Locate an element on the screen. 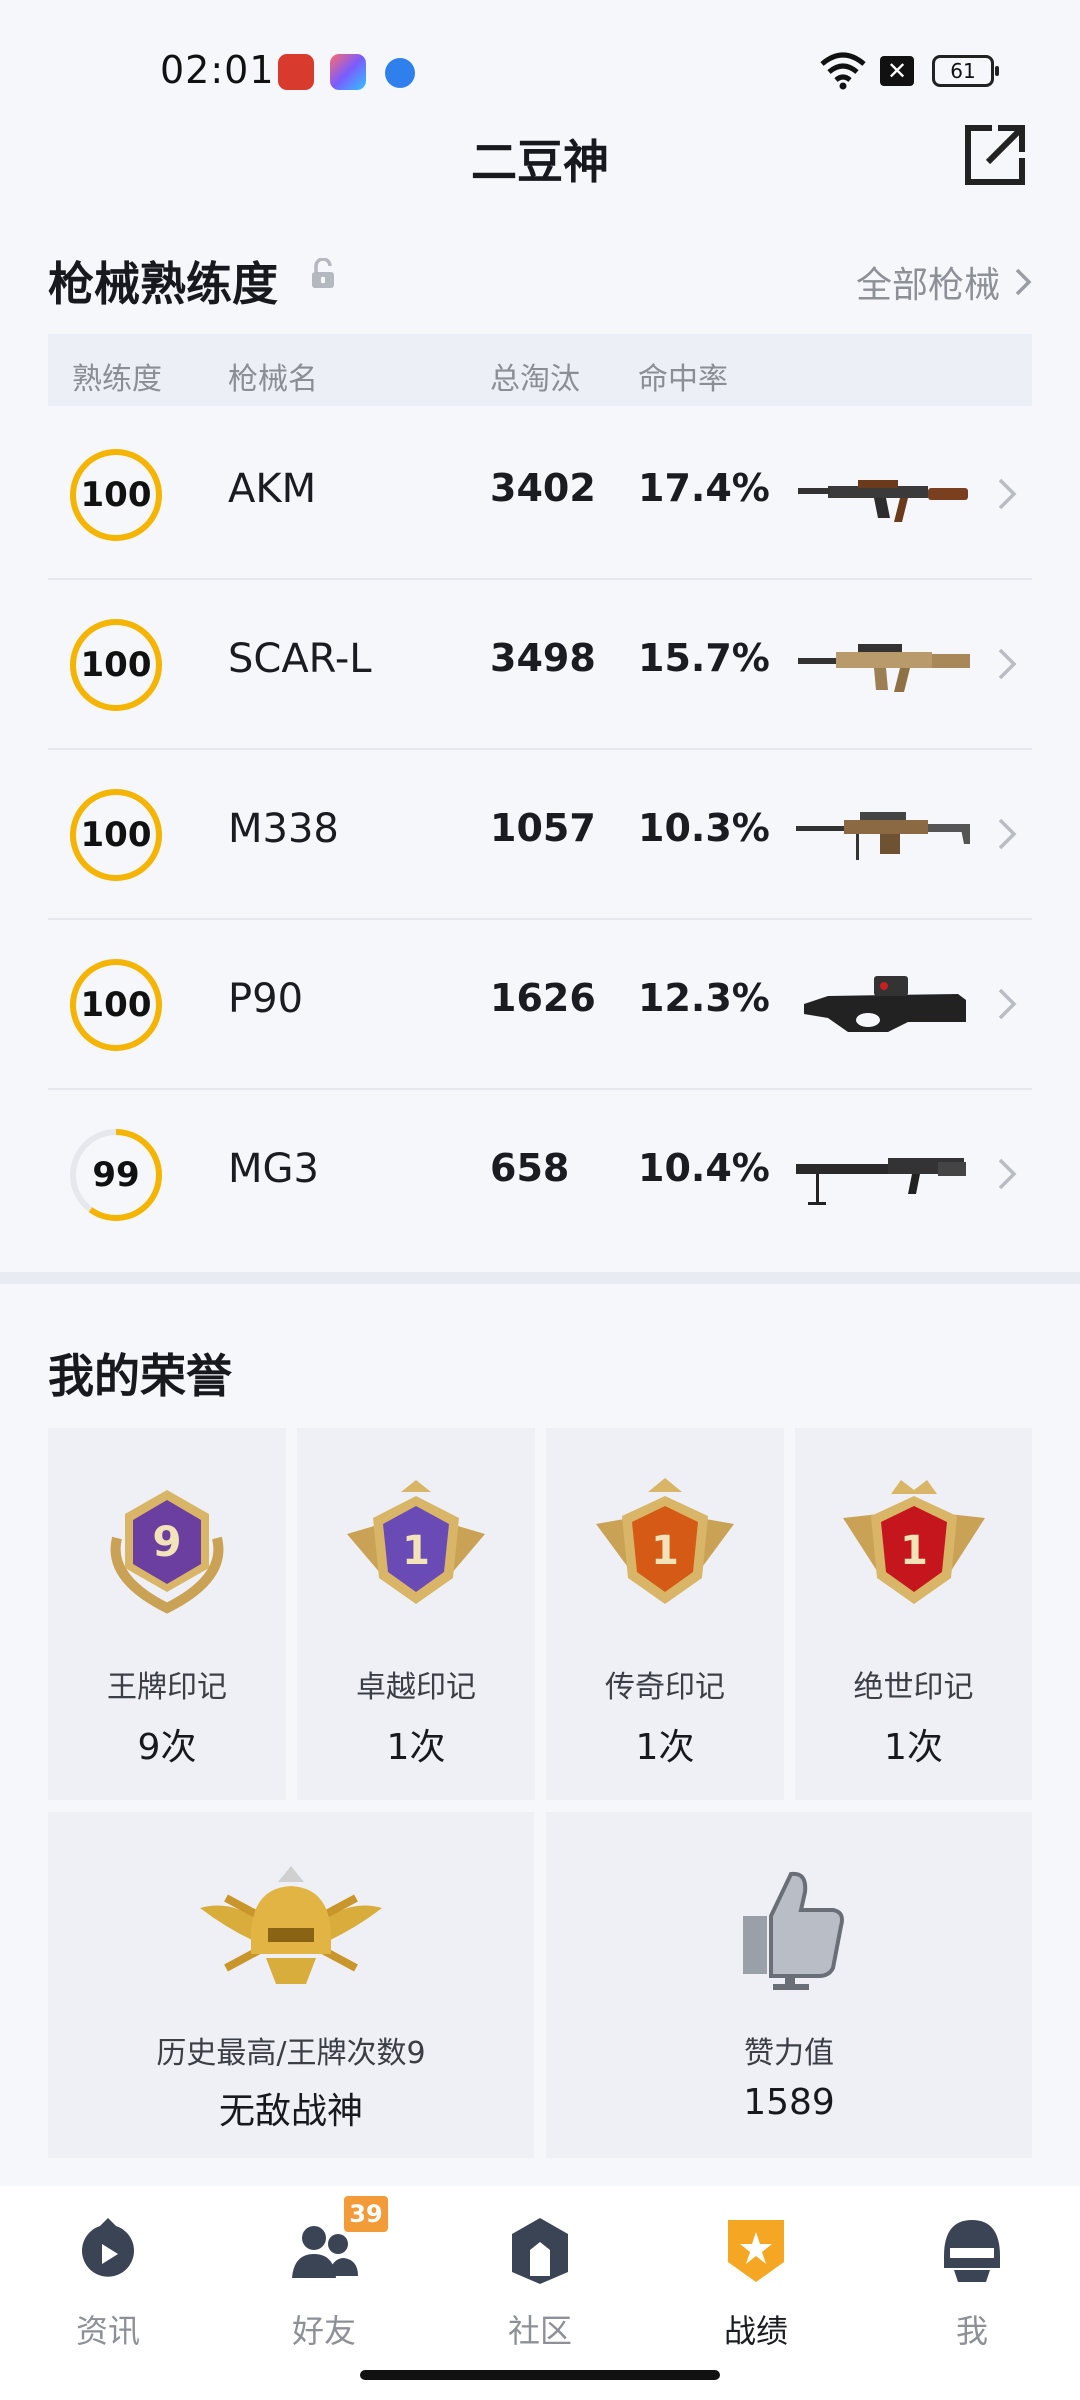 This screenshot has width=1080, height=2400. honor-card-excellent: 1 卓越印记 1次 is located at coordinates (416, 1614).